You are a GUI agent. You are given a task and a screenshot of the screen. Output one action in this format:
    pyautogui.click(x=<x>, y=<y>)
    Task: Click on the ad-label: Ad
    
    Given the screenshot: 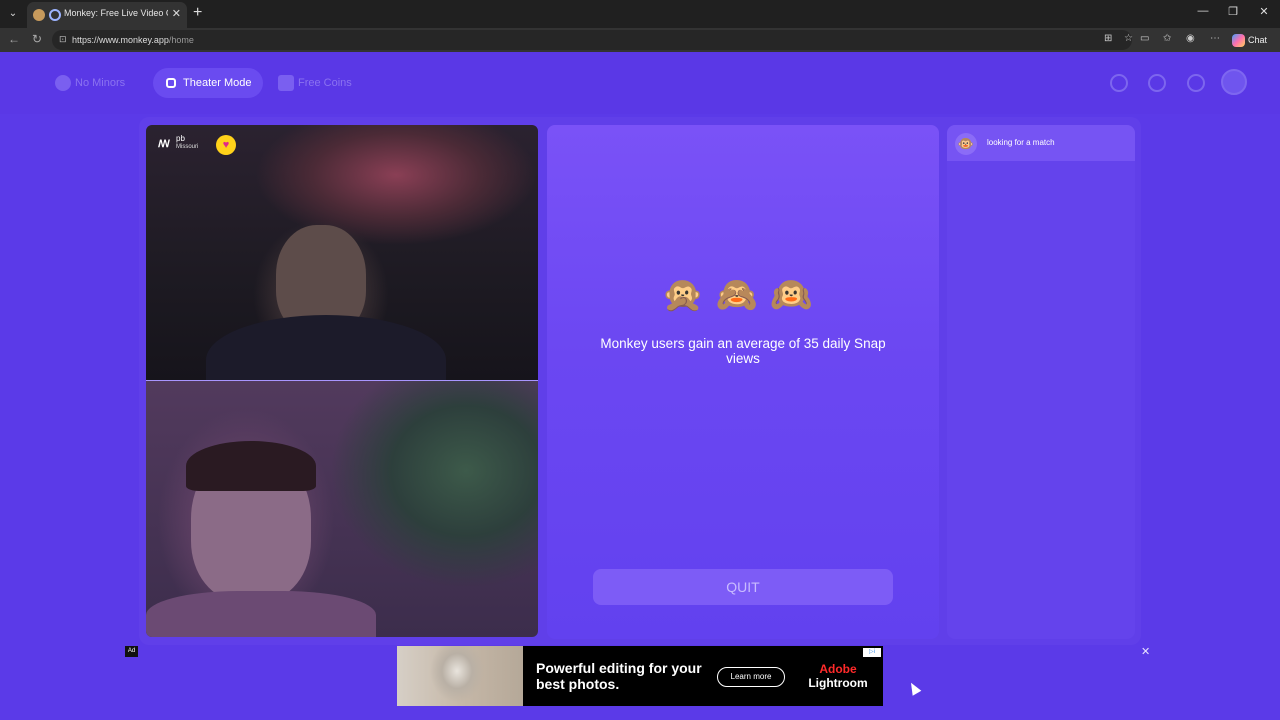 What is the action you would take?
    pyautogui.click(x=131, y=651)
    